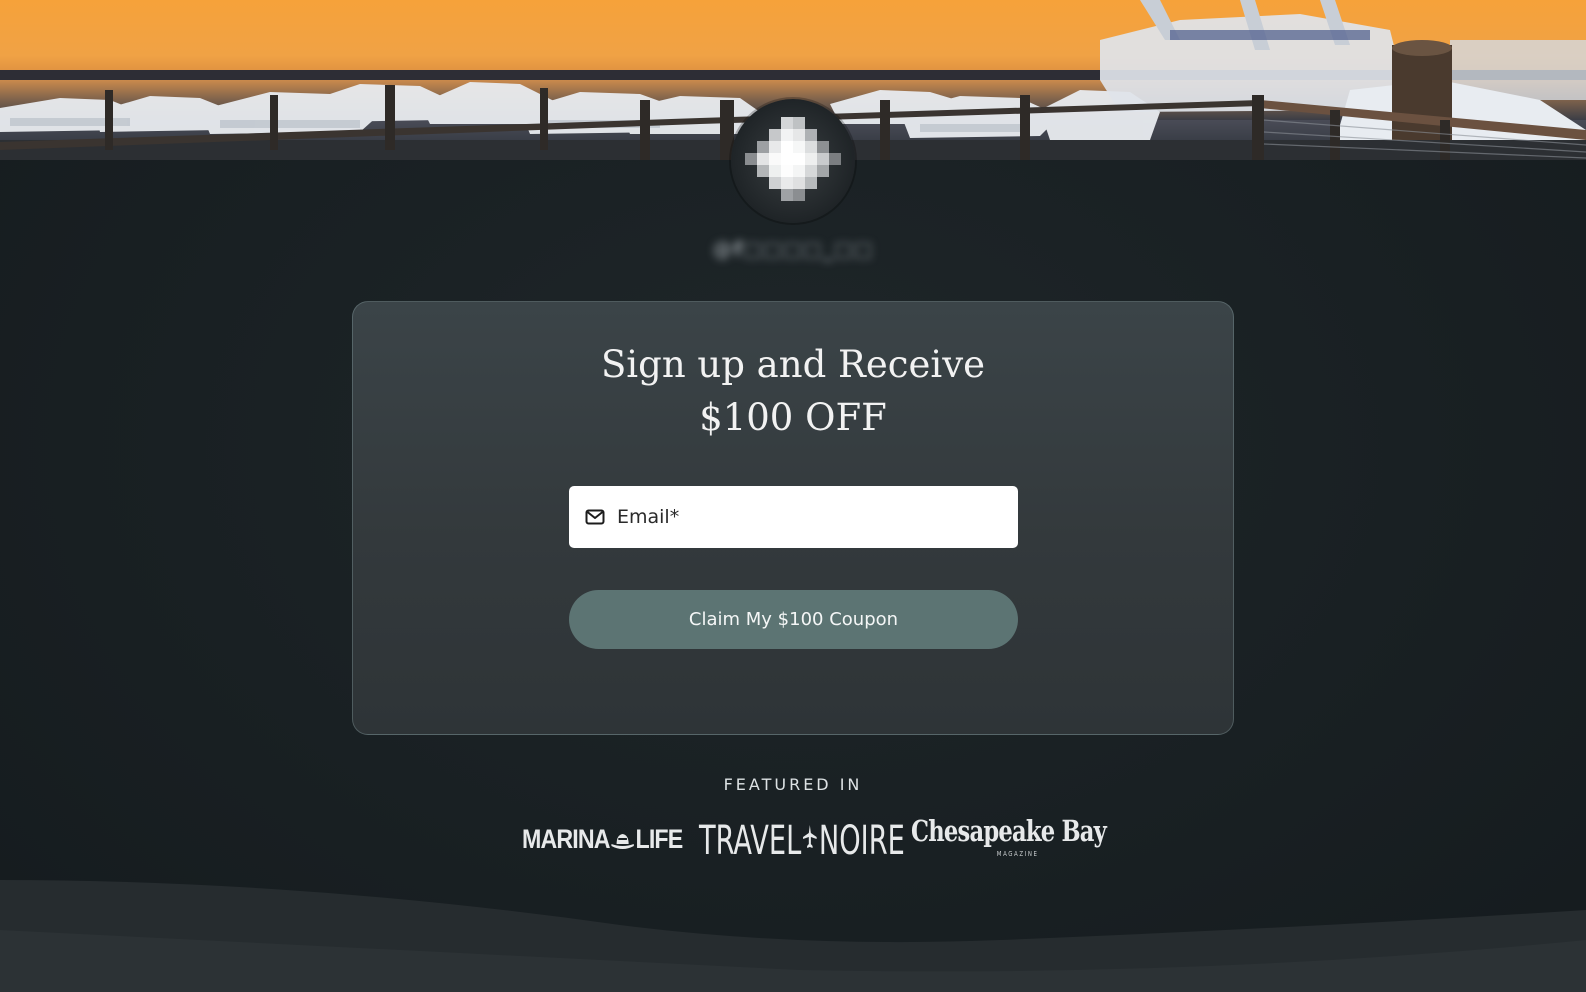  I want to click on mail-icon, so click(595, 517).